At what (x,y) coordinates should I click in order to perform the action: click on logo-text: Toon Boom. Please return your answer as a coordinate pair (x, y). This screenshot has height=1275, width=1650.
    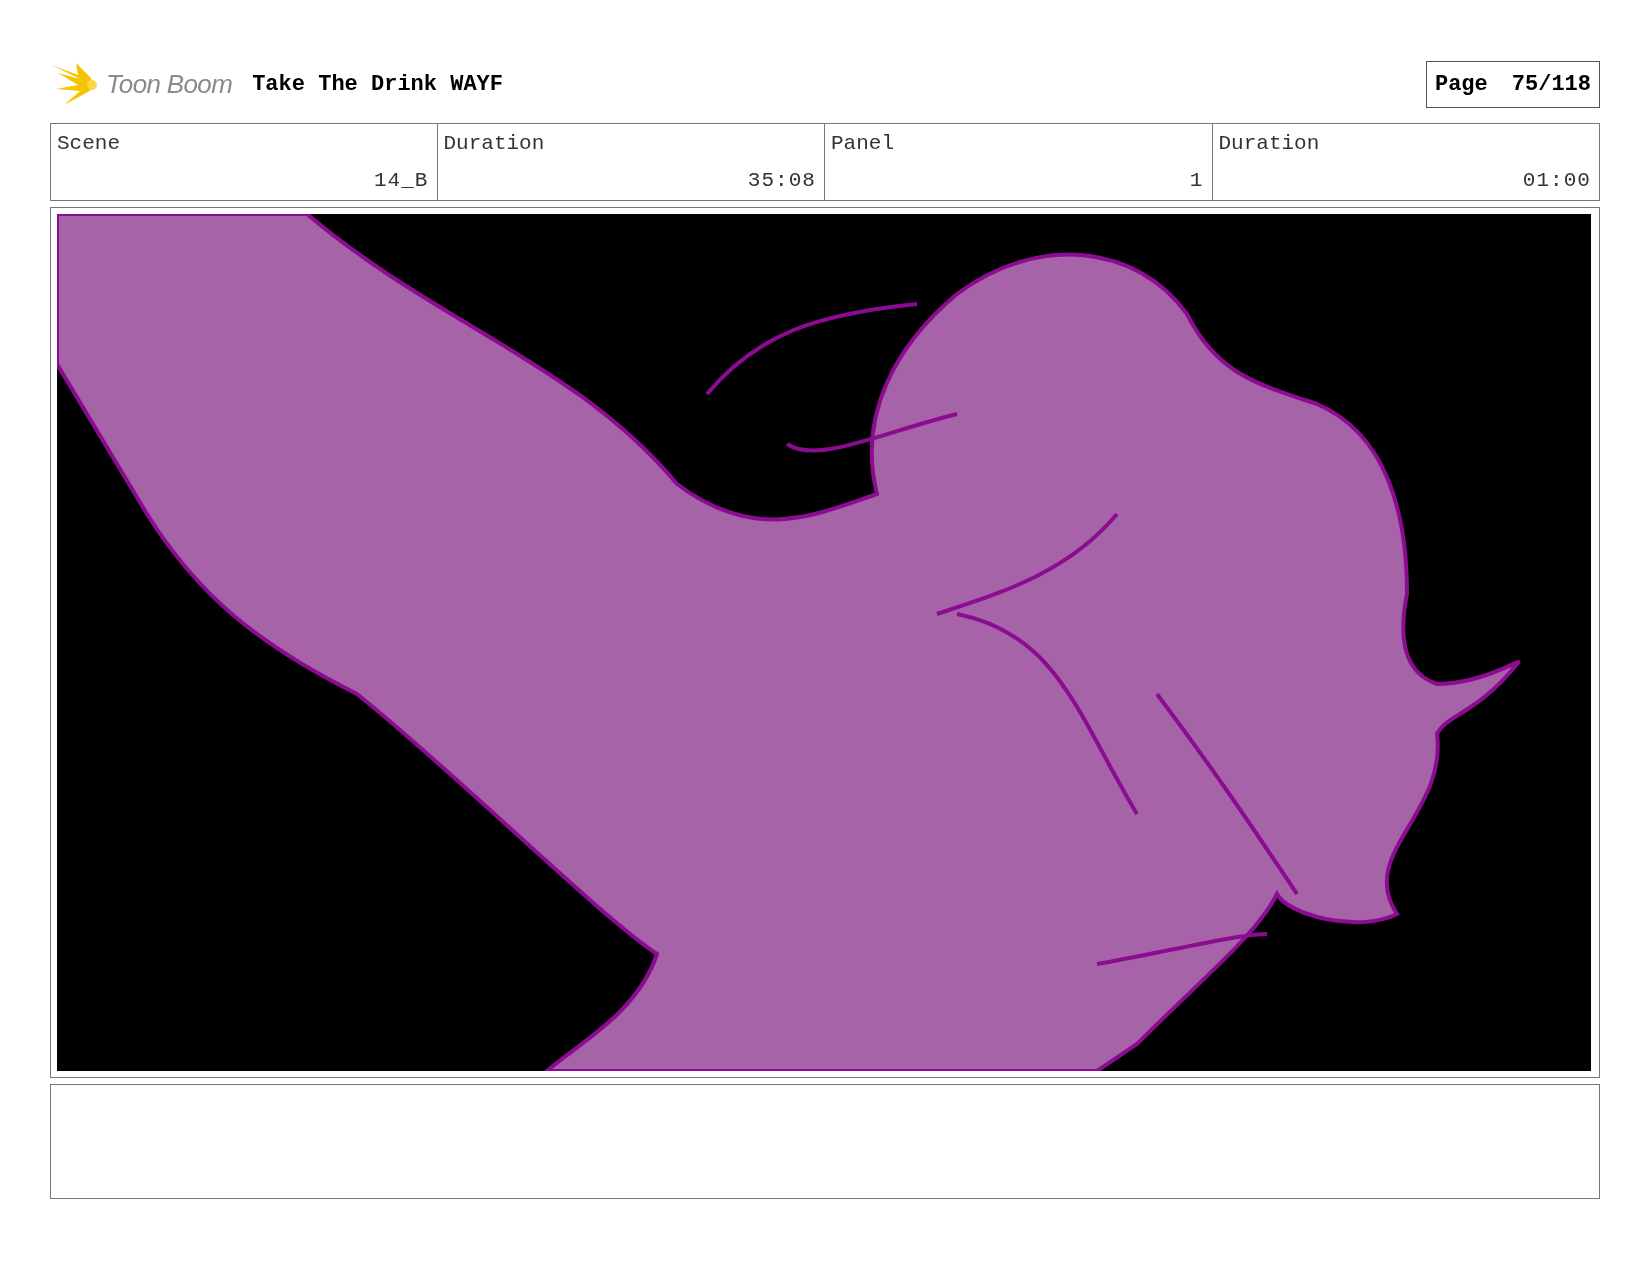
    Looking at the image, I should click on (169, 84).